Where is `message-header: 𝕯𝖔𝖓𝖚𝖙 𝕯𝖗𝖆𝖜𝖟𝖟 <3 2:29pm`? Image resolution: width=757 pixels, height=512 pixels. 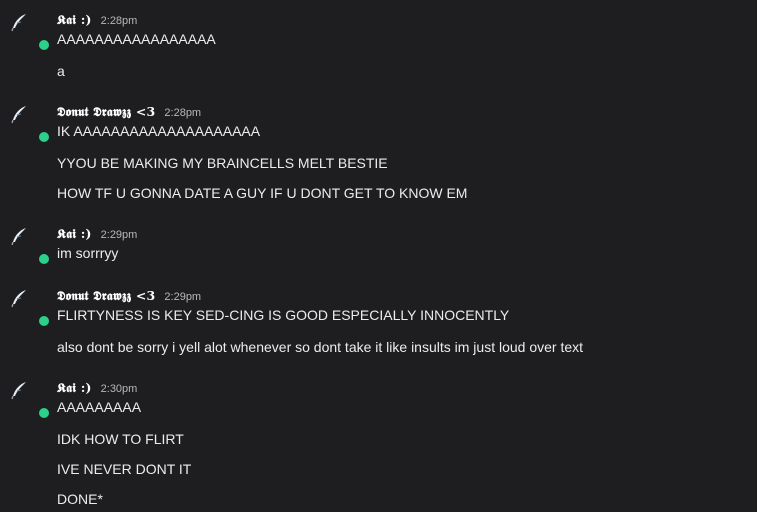 message-header: 𝕯𝖔𝖓𝖚𝖙 𝕯𝖗𝖆𝖜𝖟𝖟 <3 2:29pm is located at coordinates (129, 297).